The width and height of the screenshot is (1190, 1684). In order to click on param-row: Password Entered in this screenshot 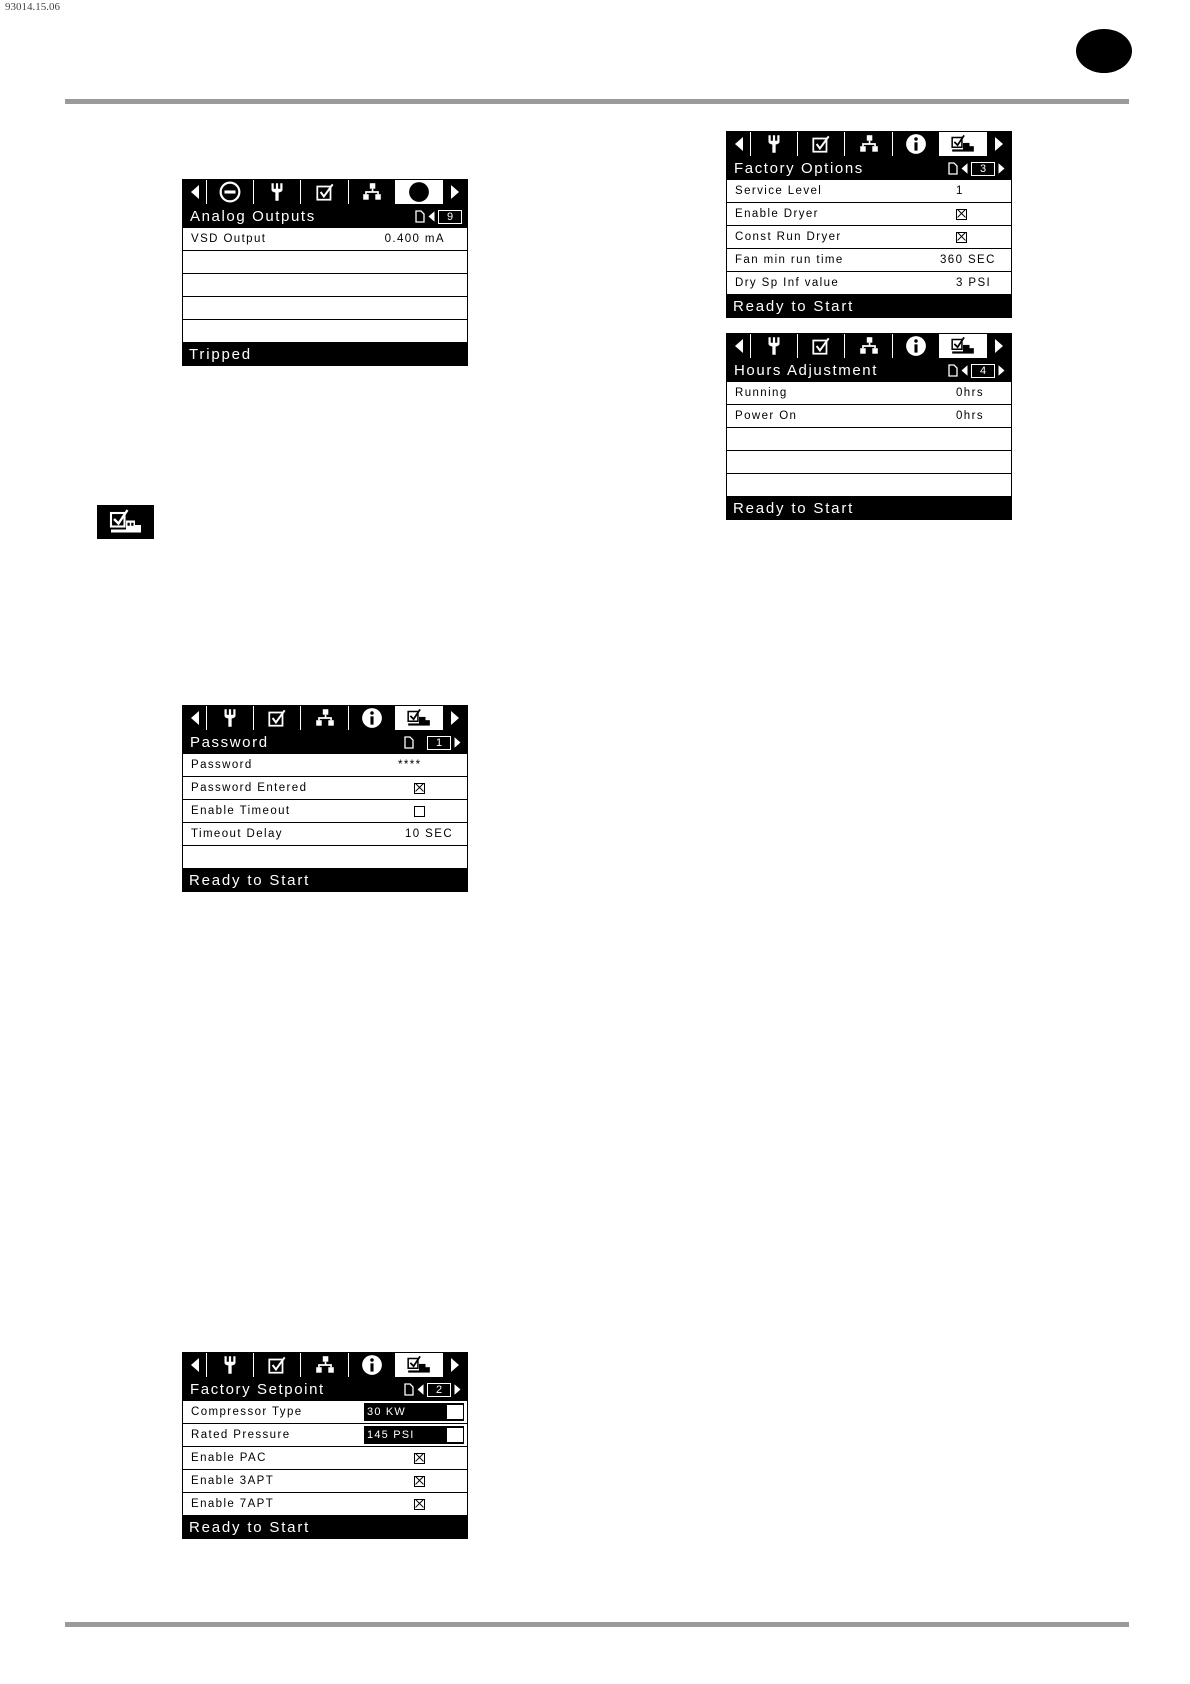, I will do `click(325, 788)`.